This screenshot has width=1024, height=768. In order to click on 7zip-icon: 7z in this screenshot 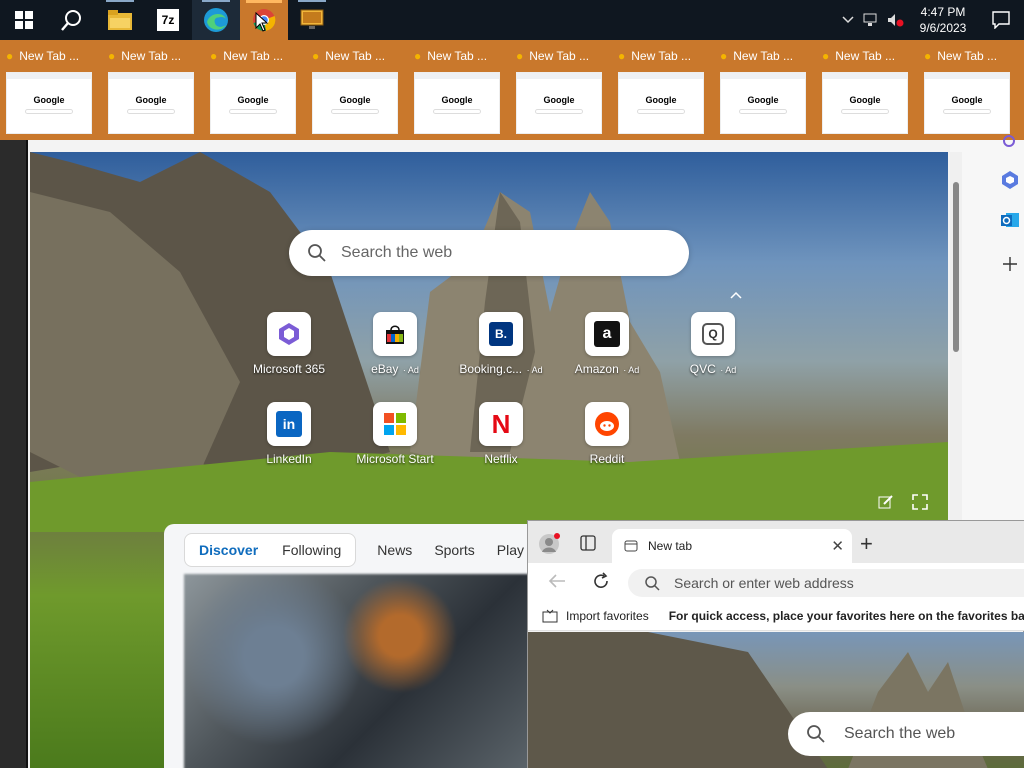, I will do `click(168, 20)`.